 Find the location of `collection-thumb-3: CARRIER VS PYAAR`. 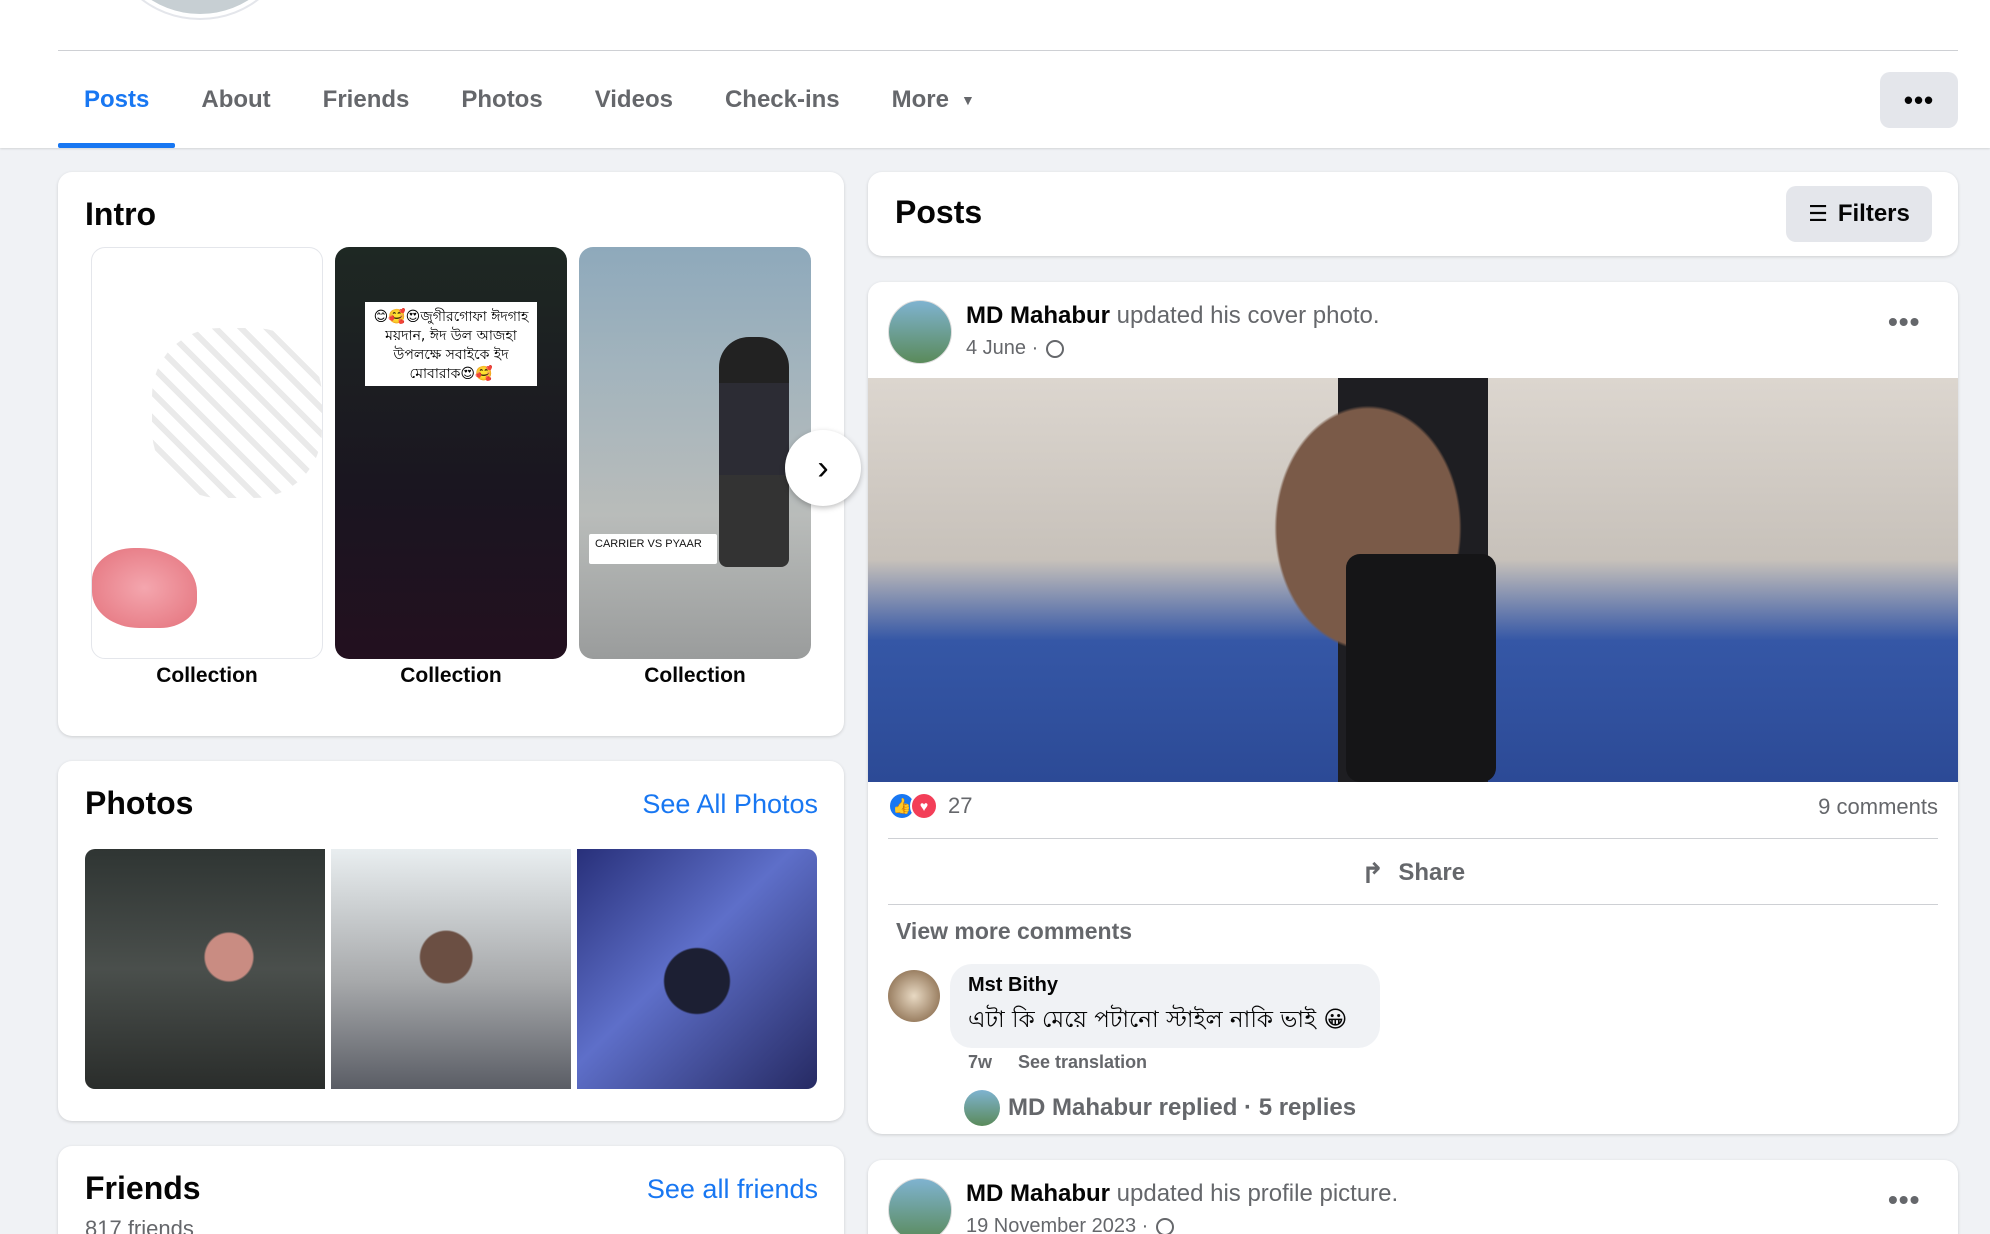

collection-thumb-3: CARRIER VS PYAAR is located at coordinates (695, 453).